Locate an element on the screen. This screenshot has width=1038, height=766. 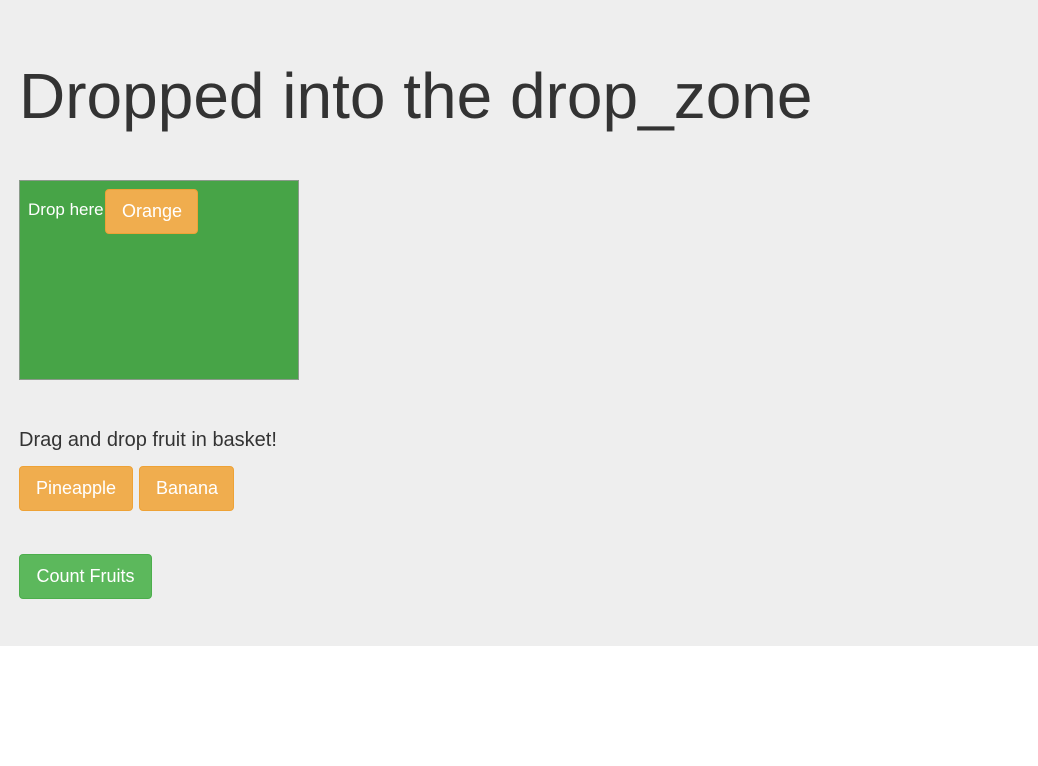
page-title: Dropped into the drop_zone is located at coordinates (416, 96).